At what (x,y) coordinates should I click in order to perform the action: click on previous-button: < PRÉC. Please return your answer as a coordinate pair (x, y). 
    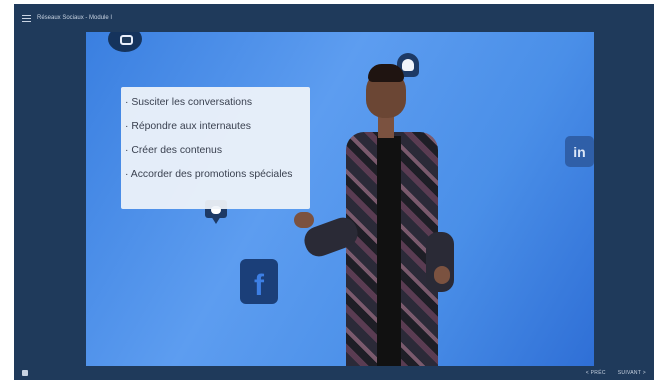
    Looking at the image, I should click on (596, 373).